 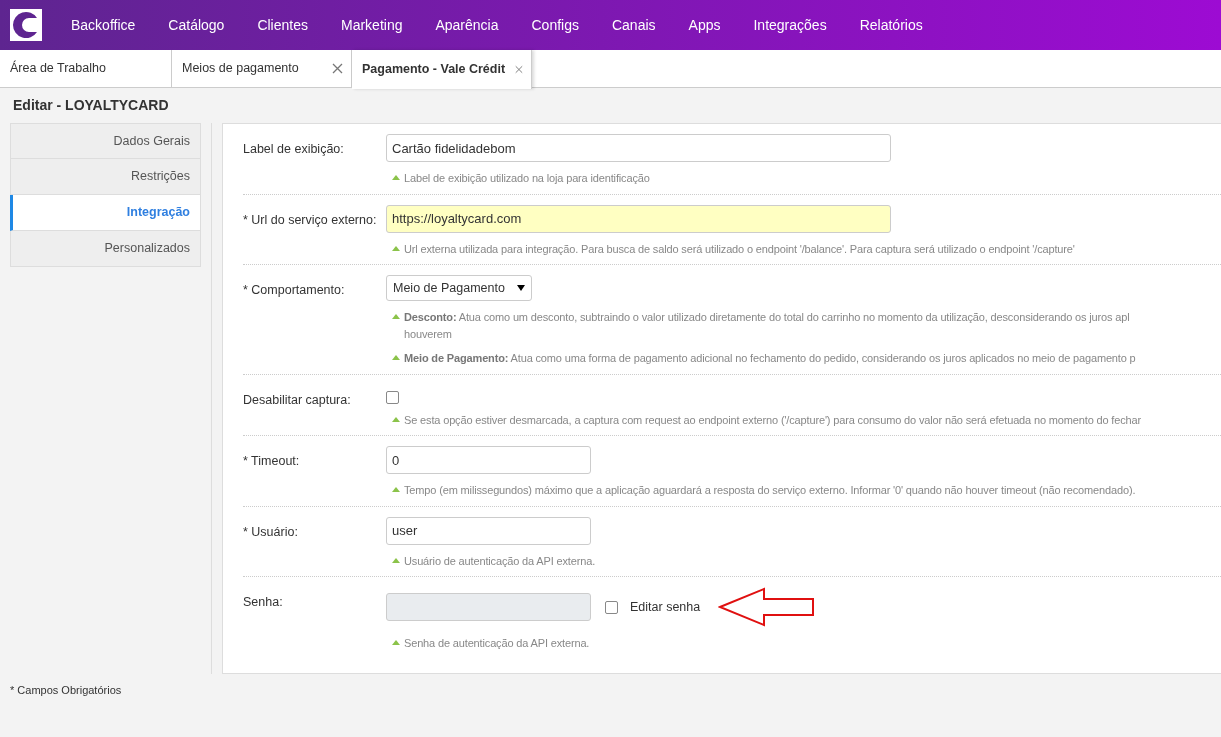 I want to click on nav-link: Clientes, so click(x=282, y=25).